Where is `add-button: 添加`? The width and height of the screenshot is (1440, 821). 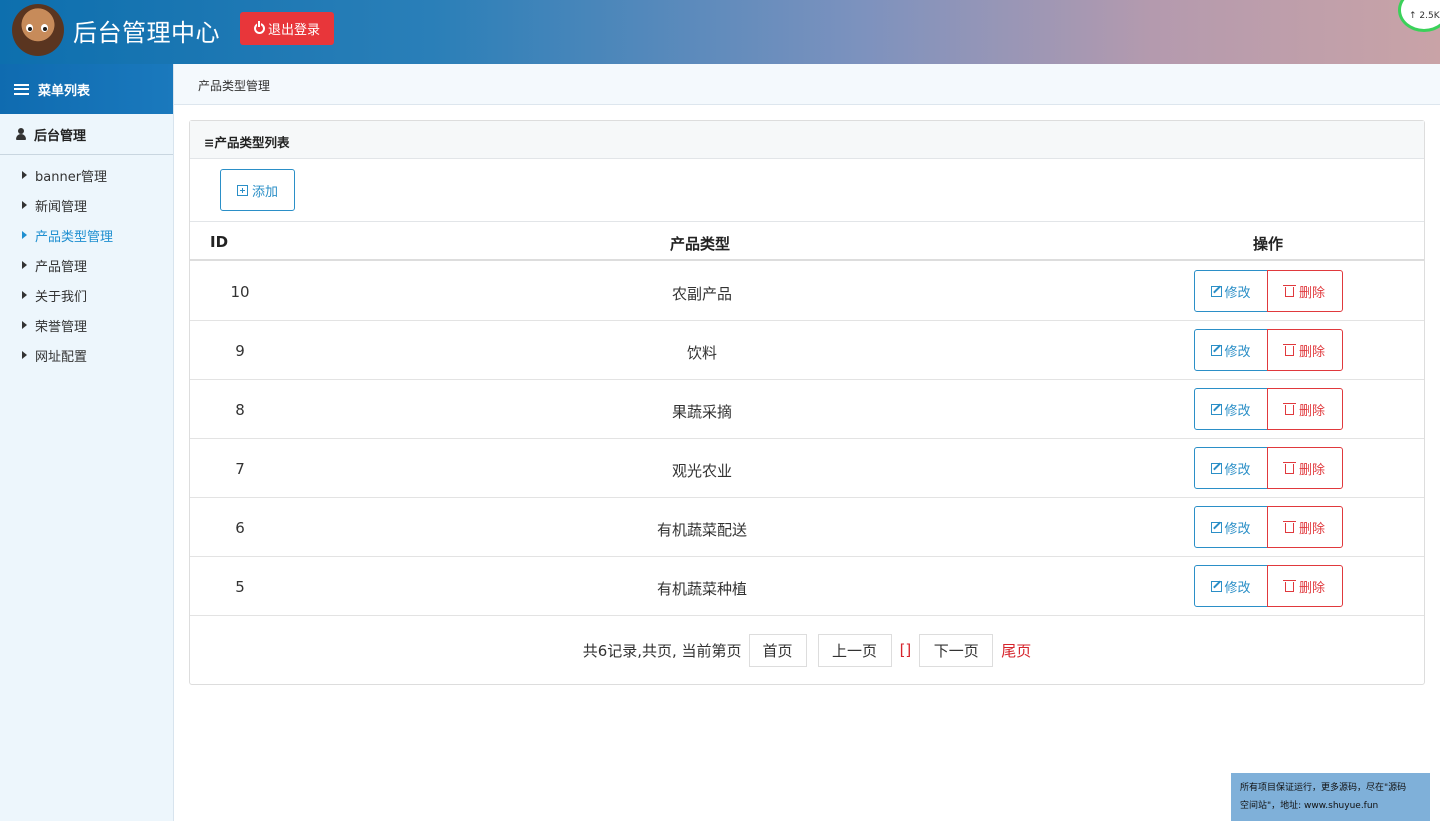
add-button: 添加 is located at coordinates (257, 190).